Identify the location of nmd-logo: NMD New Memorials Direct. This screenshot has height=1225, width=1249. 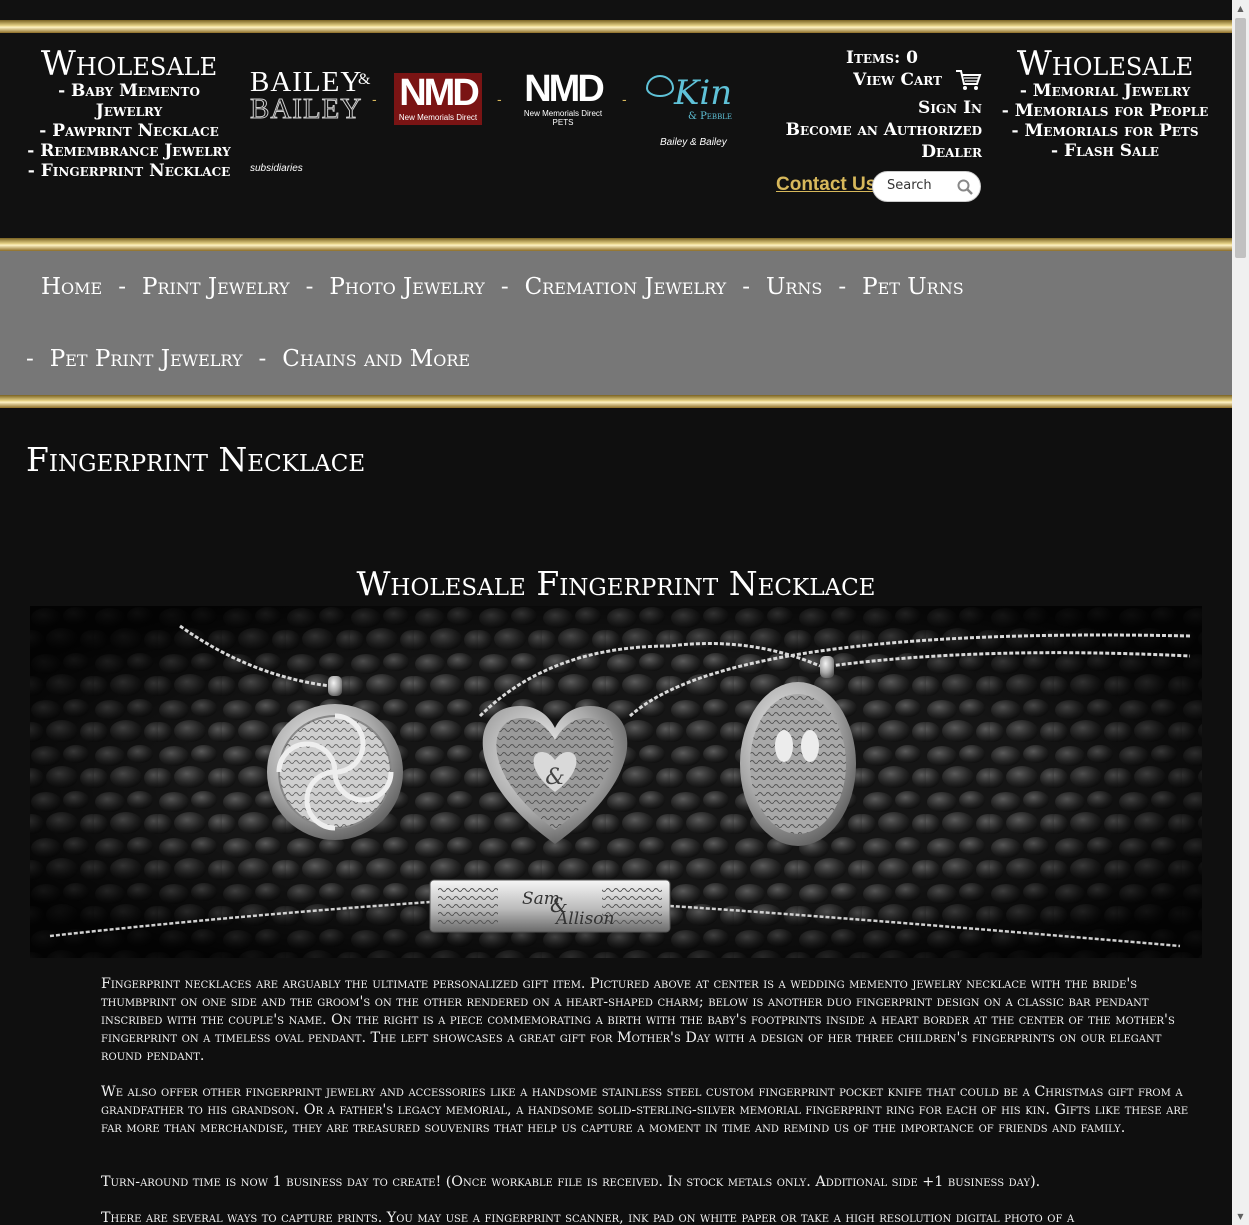
(438, 99).